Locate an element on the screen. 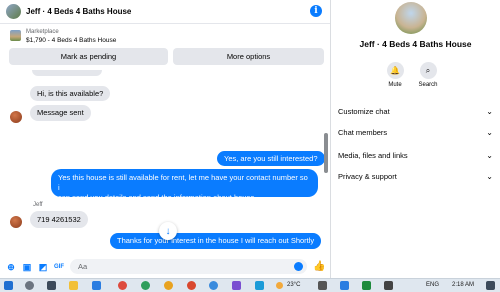 This screenshot has height=292, width=500. message-placeholder: Aa is located at coordinates (83, 266).